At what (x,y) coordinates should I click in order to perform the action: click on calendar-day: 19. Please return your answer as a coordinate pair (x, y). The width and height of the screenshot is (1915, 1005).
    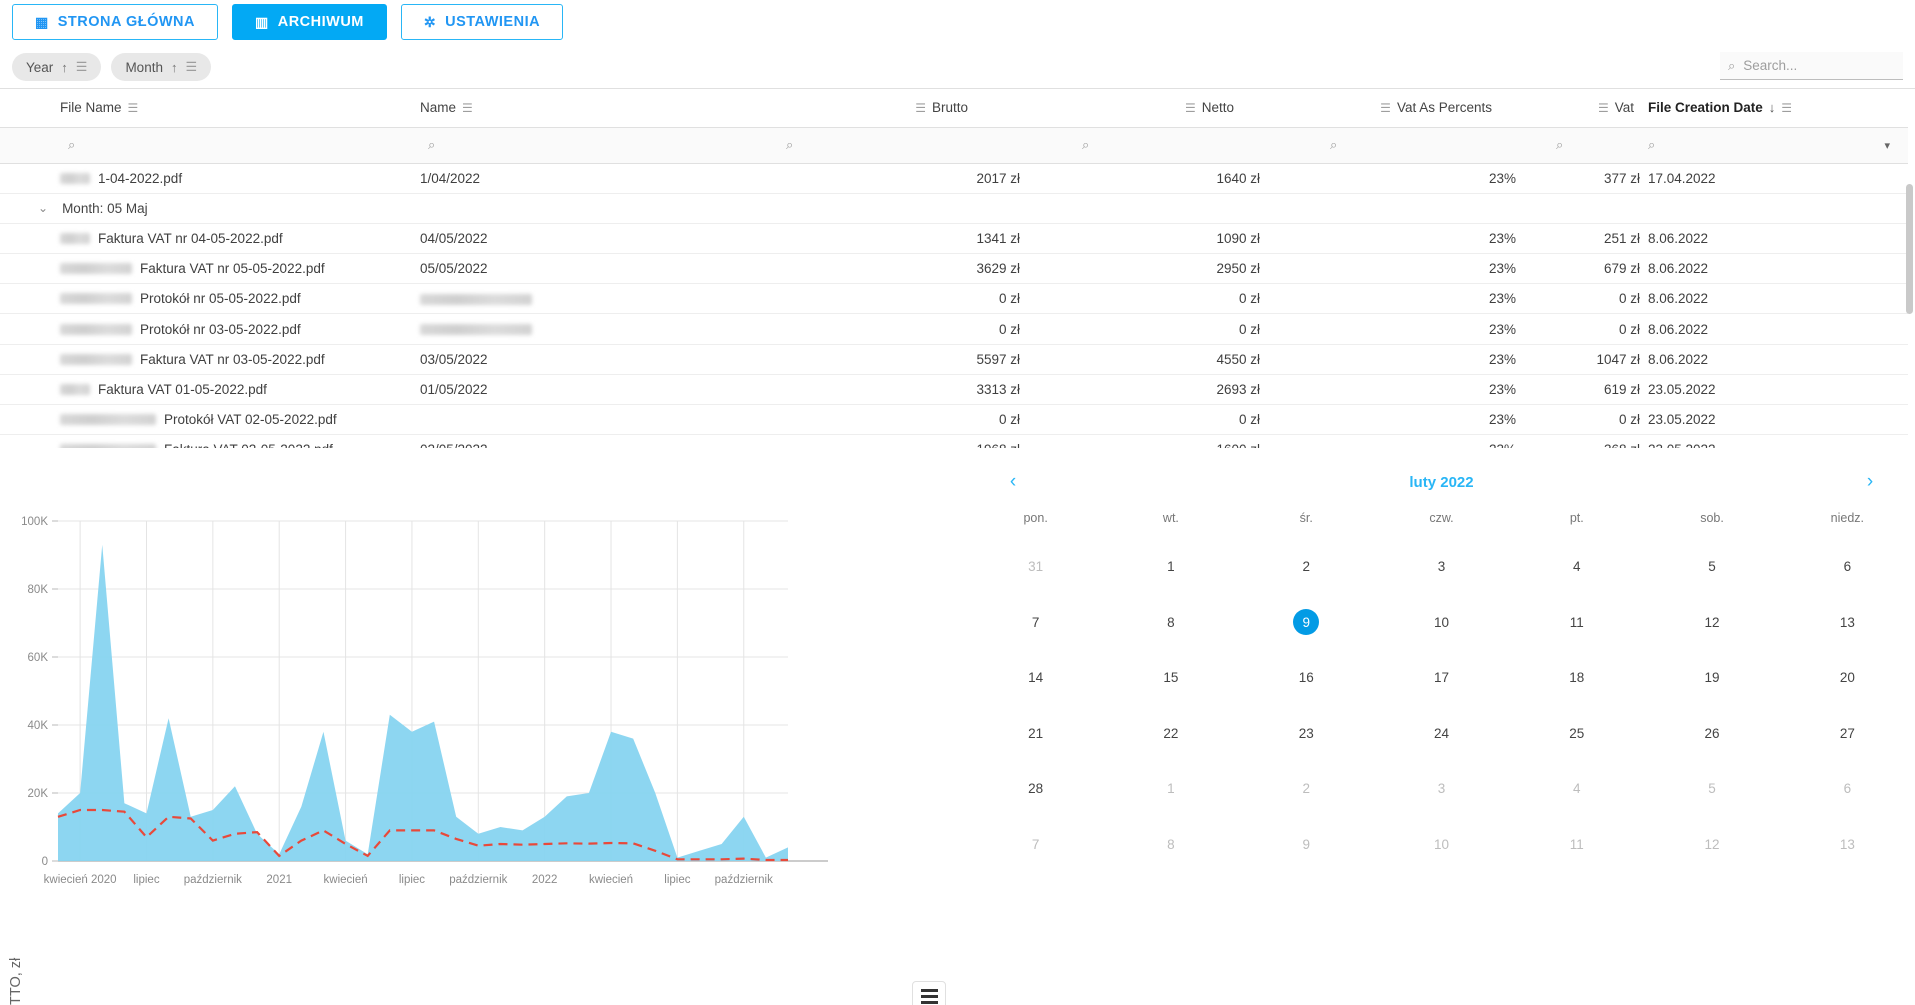
    Looking at the image, I should click on (1711, 678).